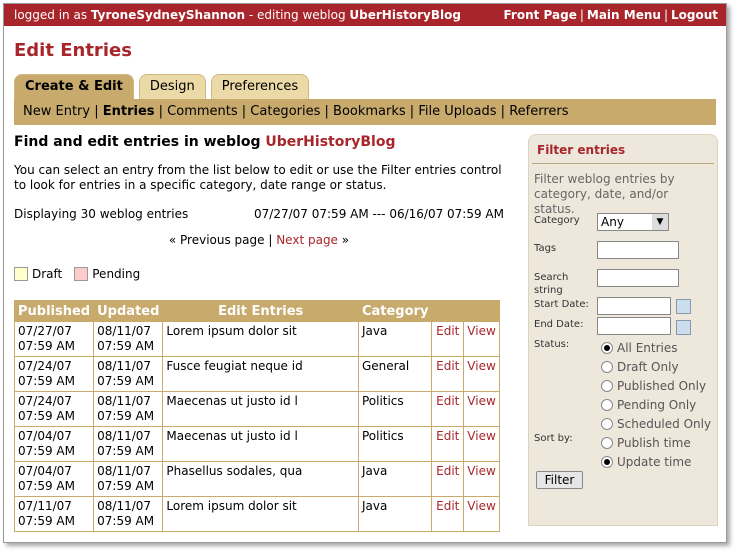 Image resolution: width=740 pixels, height=550 pixels. I want to click on main-menu-link: Main Menu, so click(624, 15).